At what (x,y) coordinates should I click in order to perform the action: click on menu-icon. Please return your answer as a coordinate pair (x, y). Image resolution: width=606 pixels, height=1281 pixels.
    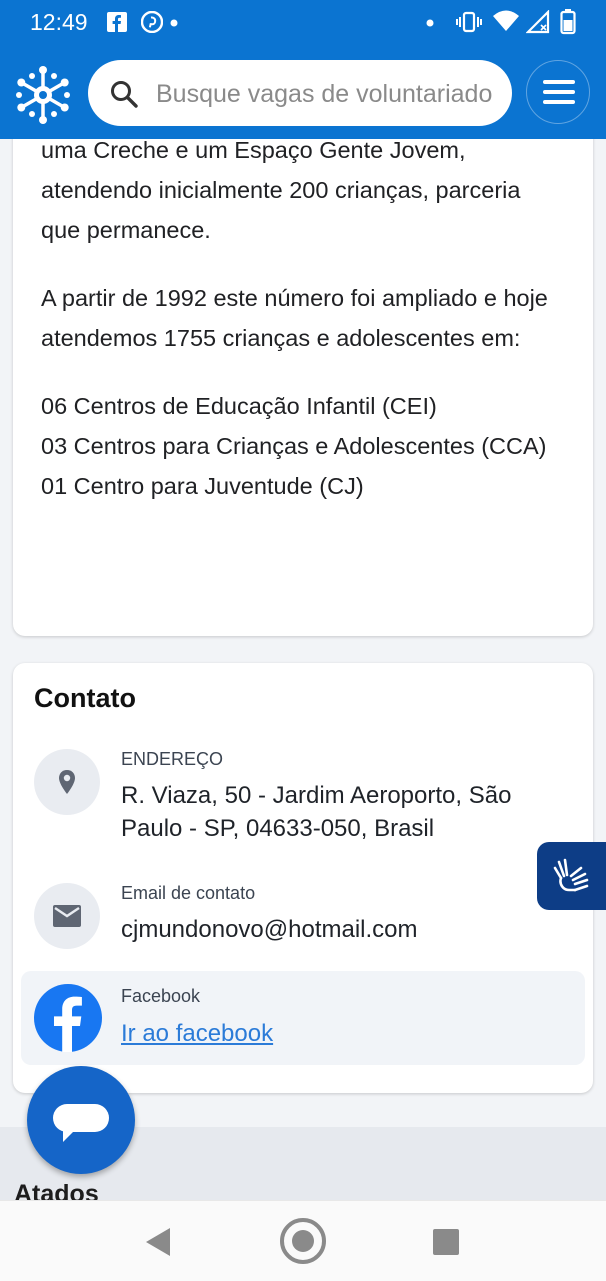
    Looking at the image, I should click on (559, 82).